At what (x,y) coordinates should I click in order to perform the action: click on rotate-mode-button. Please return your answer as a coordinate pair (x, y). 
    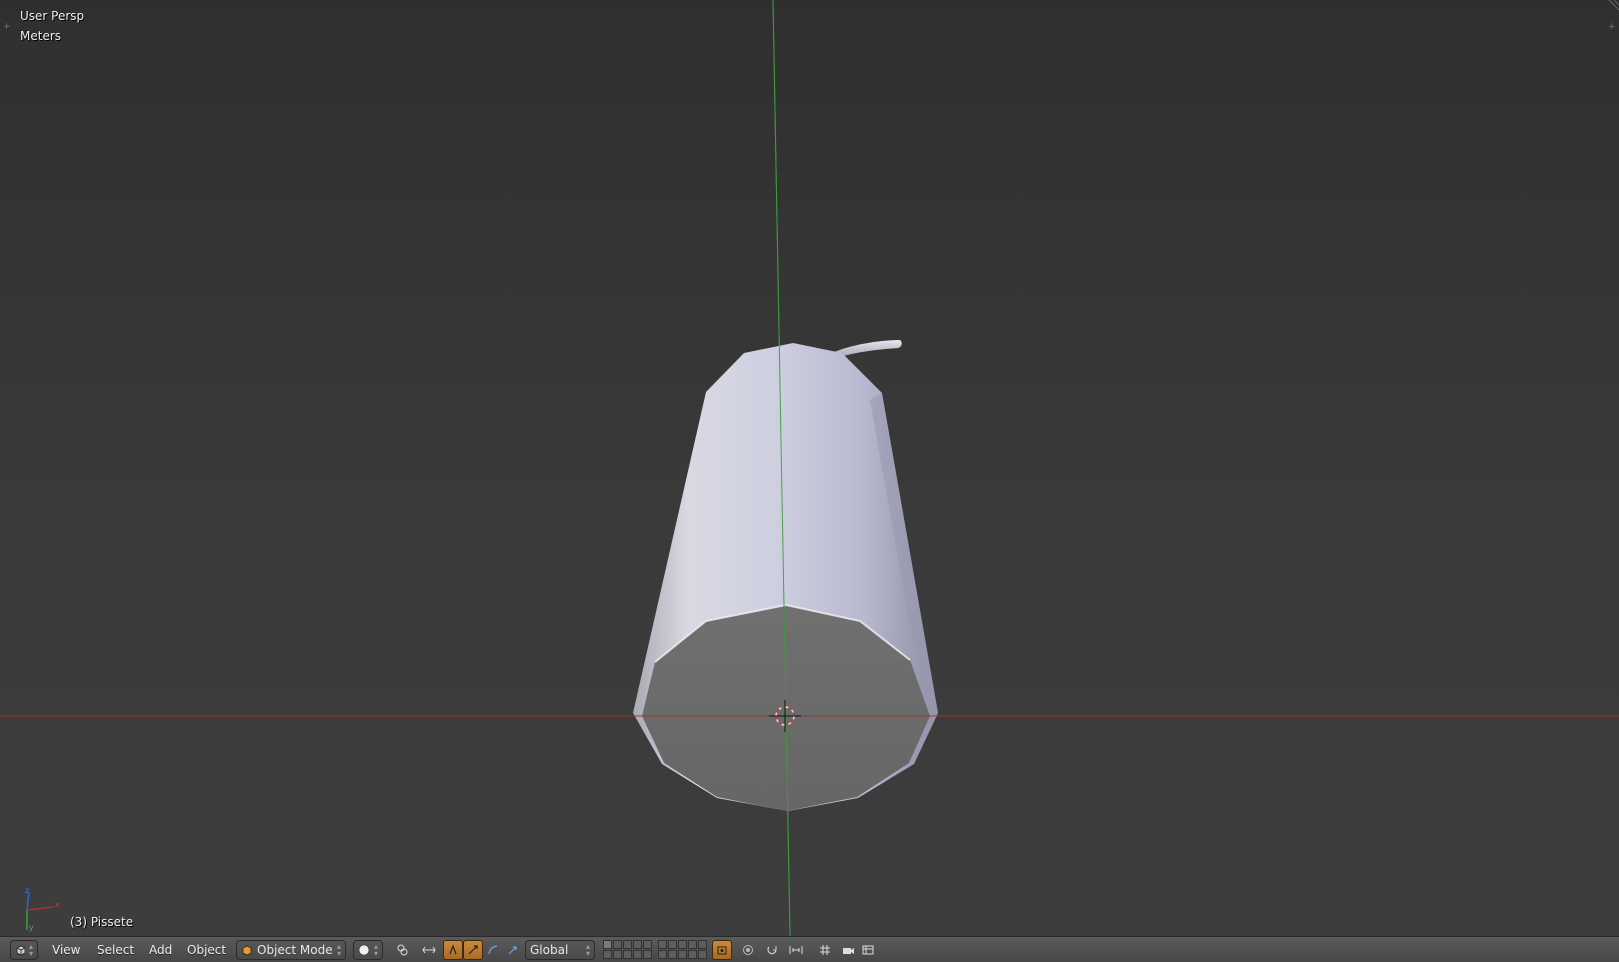
    Looking at the image, I should click on (493, 950).